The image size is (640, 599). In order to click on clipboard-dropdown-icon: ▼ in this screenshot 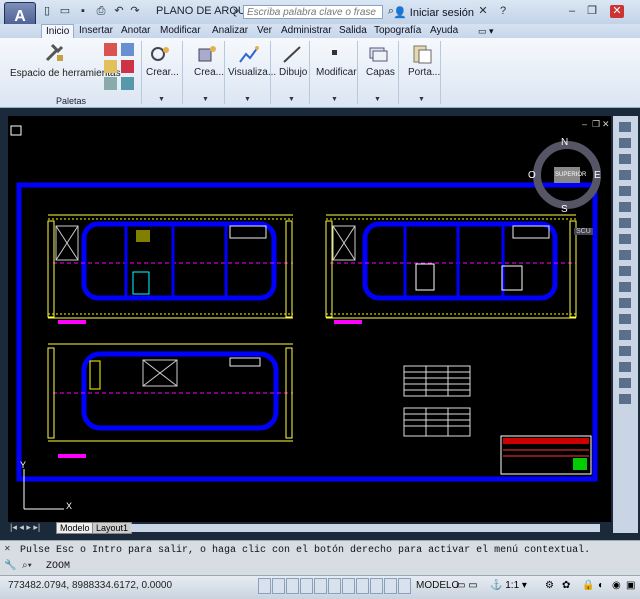, I will do `click(421, 99)`.